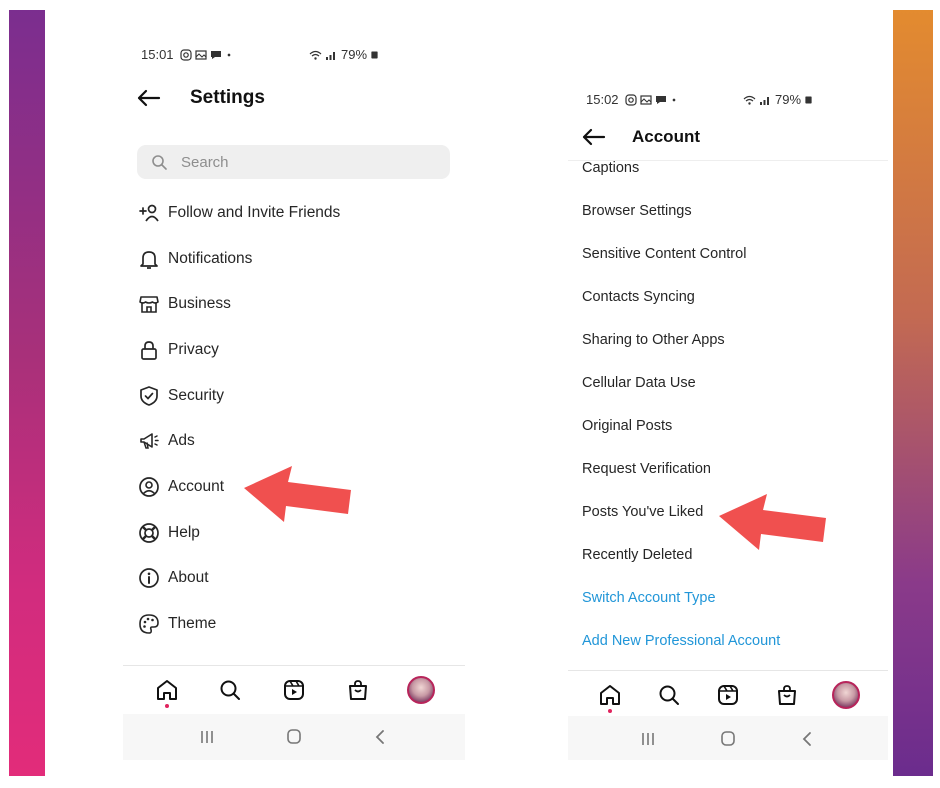 The width and height of the screenshot is (940, 788). I want to click on notification-tray, so click(651, 99).